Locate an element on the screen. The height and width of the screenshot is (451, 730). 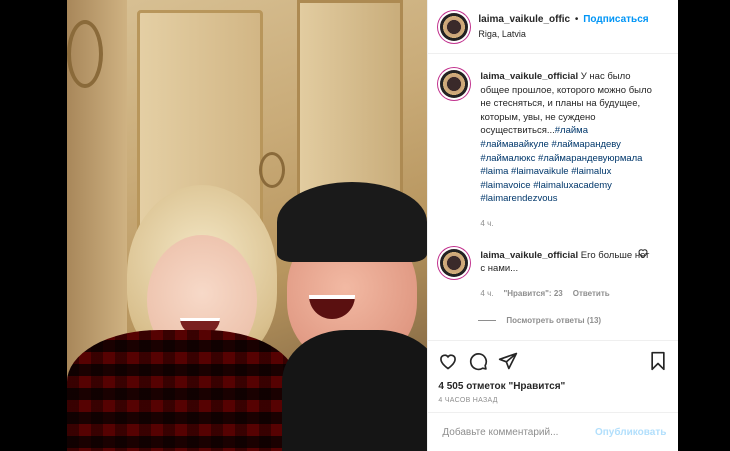
share-icon is located at coordinates (508, 361).